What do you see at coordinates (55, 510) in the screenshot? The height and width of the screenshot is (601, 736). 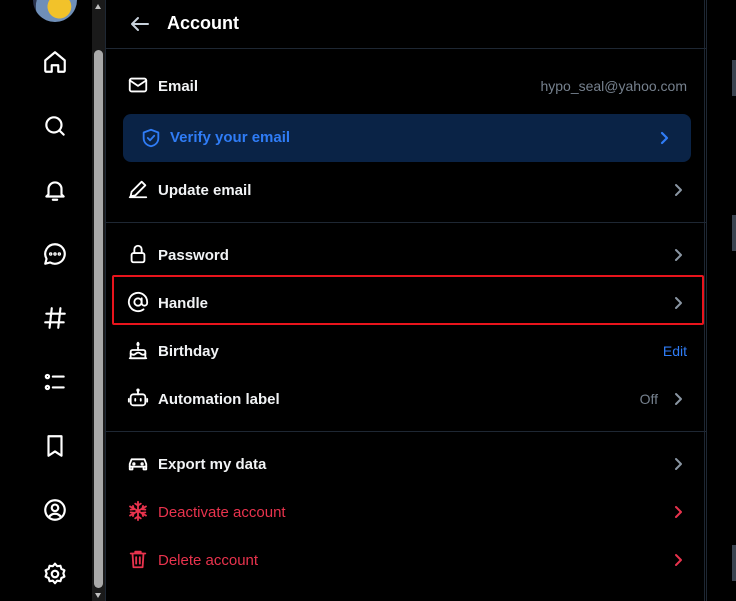 I see `profile-icon` at bounding box center [55, 510].